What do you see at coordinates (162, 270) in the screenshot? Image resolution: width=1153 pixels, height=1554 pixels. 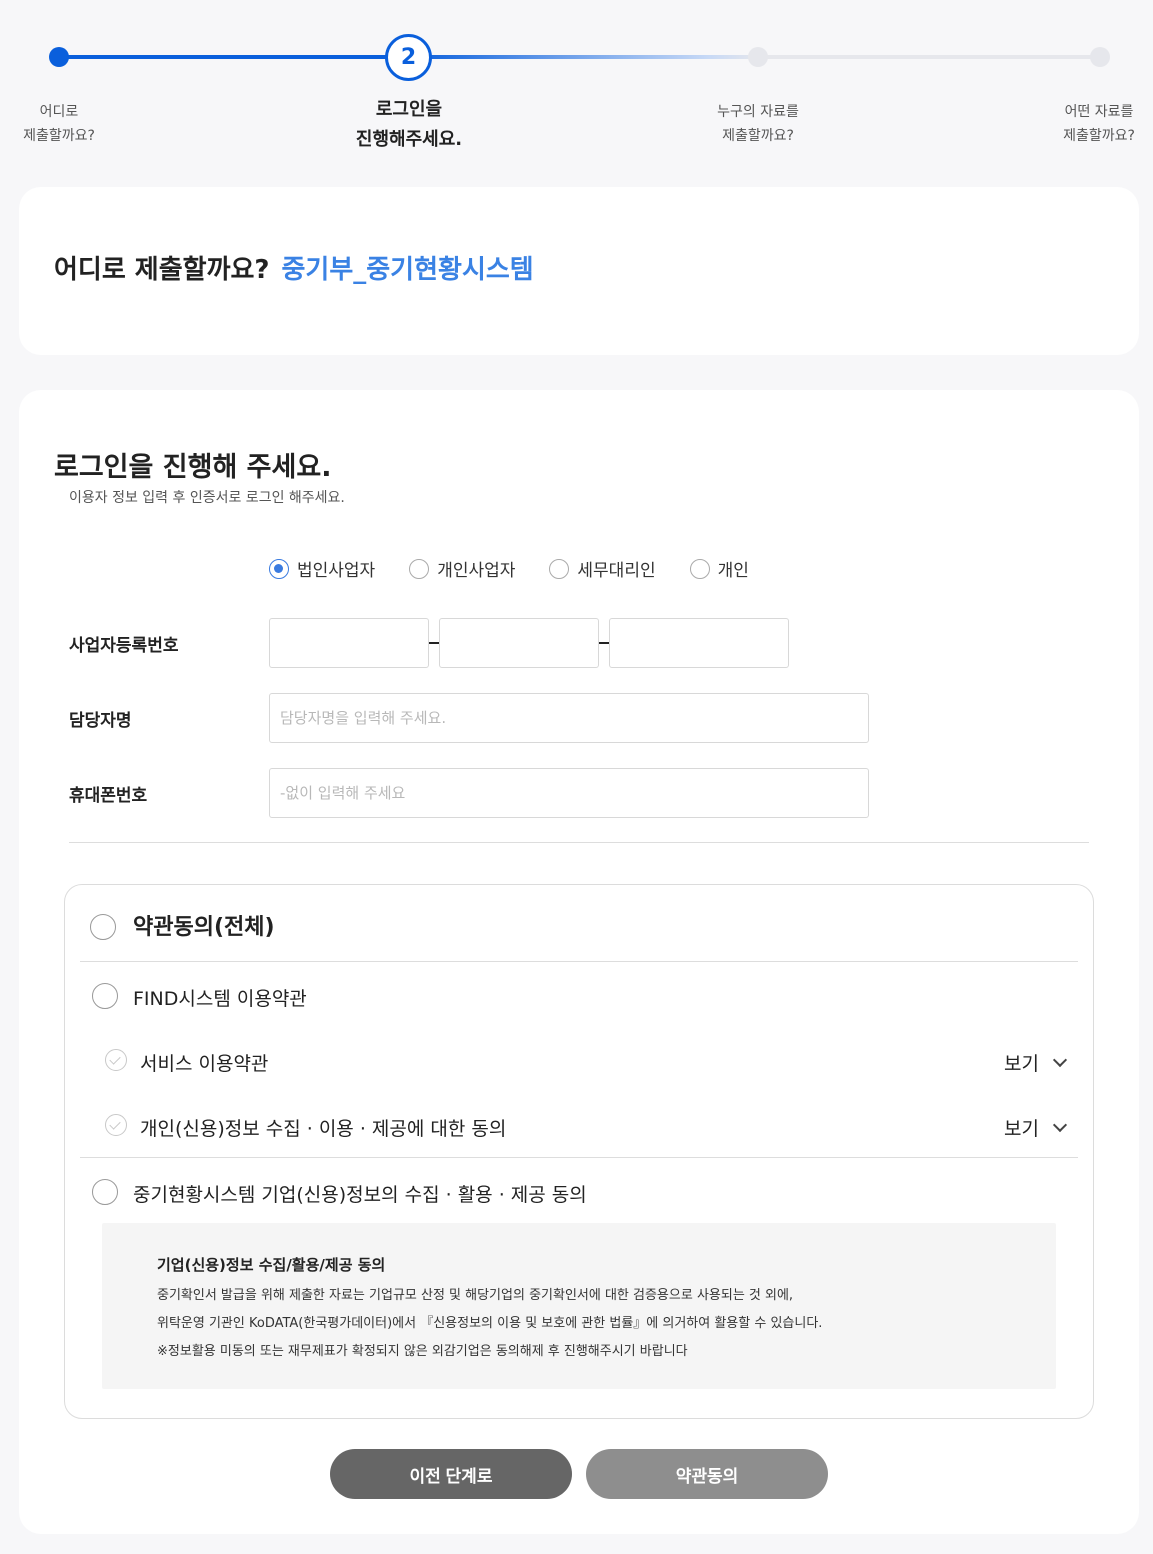 I see `destination-label: 어디로 제출할까요?` at bounding box center [162, 270].